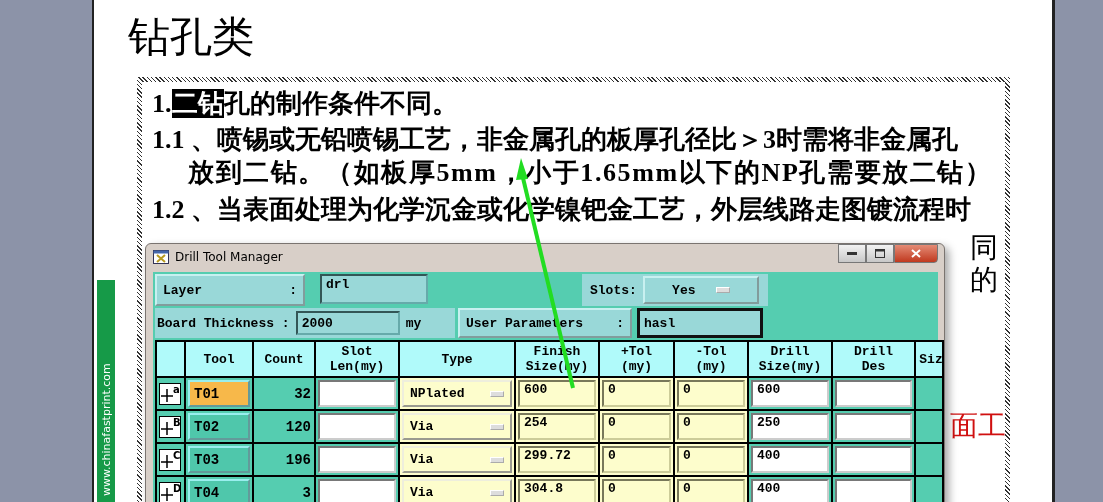  Describe the element at coordinates (984, 248) in the screenshot. I see `text-fragment: 同` at that location.